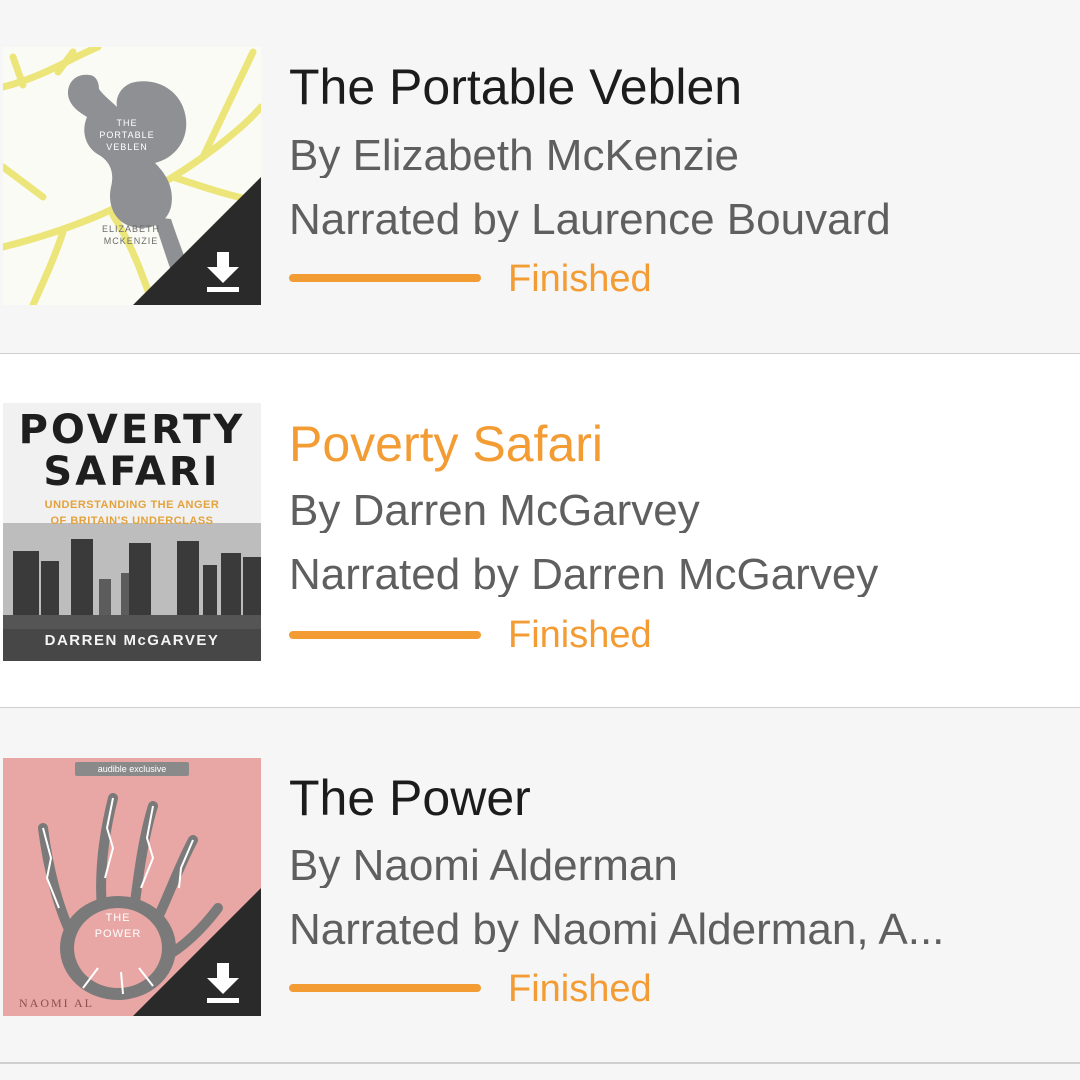 The height and width of the screenshot is (1080, 1080). Describe the element at coordinates (494, 511) in the screenshot. I see `book-author: By Darren McGarvey` at that location.